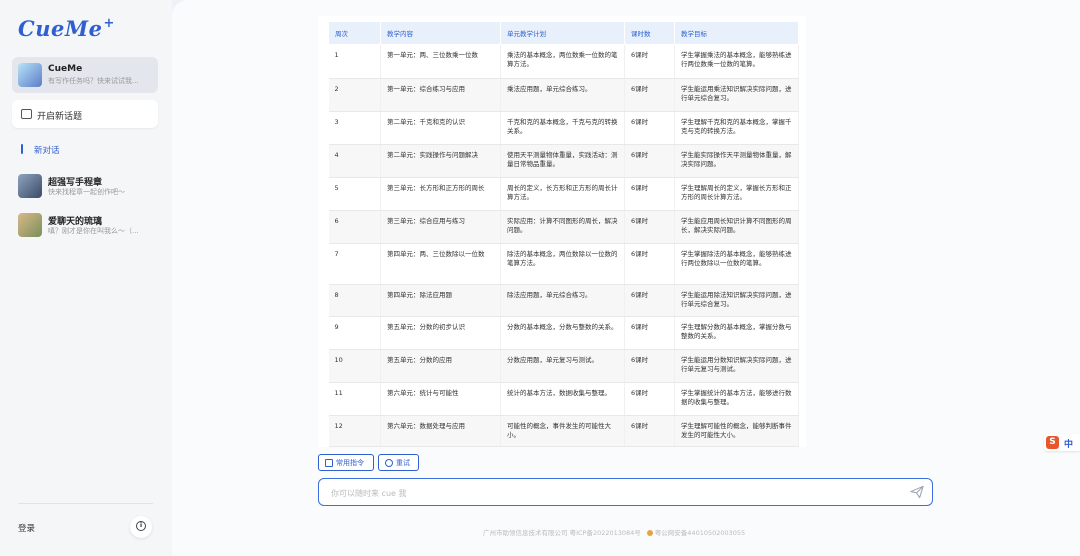 This screenshot has height=556, width=1080. What do you see at coordinates (440, 95) in the screenshot?
I see `cell-content: 第一单元：综合练习与应用` at bounding box center [440, 95].